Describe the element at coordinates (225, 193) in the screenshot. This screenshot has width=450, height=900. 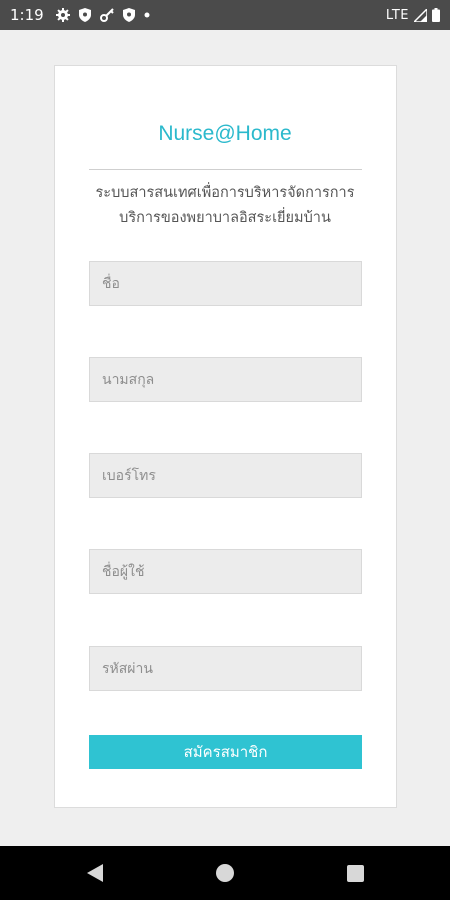
I see `subtitle-line-1: ระบบสารสนเทศเพื่อการบริหารจัดการการ` at that location.